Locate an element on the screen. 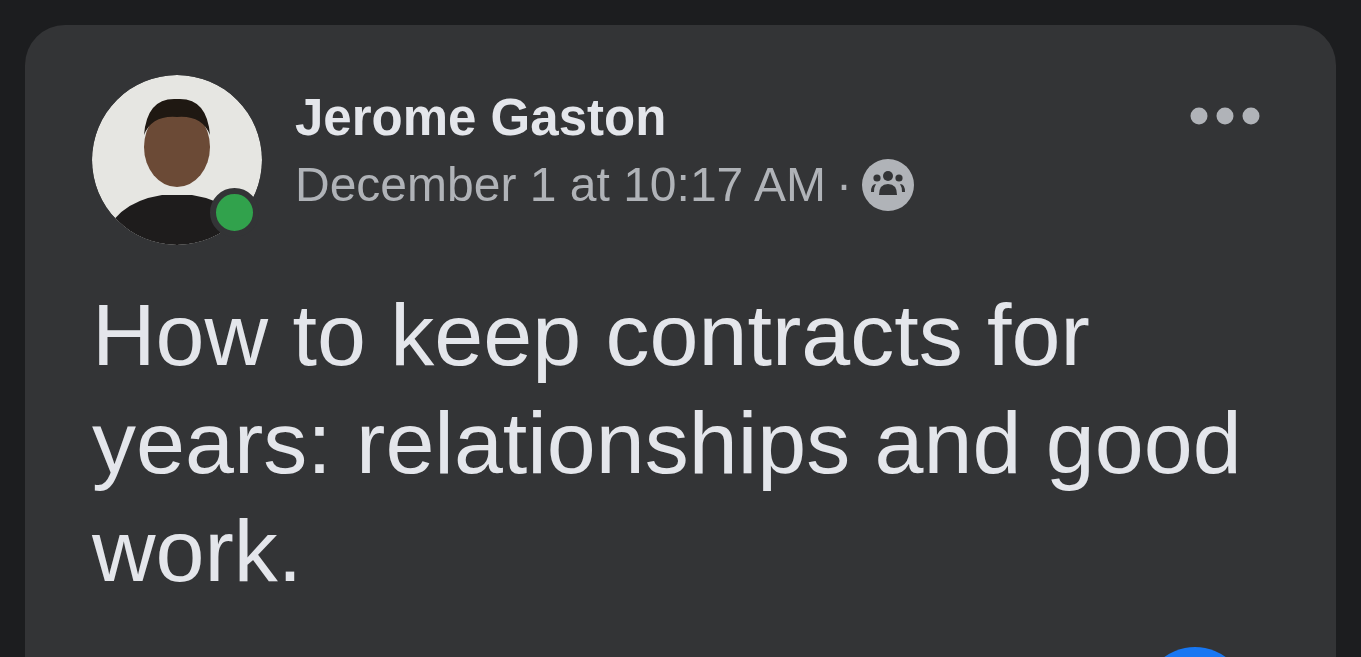 Image resolution: width=1361 pixels, height=657 pixels. post-timestamp: December 1 at 10:17 AM is located at coordinates (560, 185).